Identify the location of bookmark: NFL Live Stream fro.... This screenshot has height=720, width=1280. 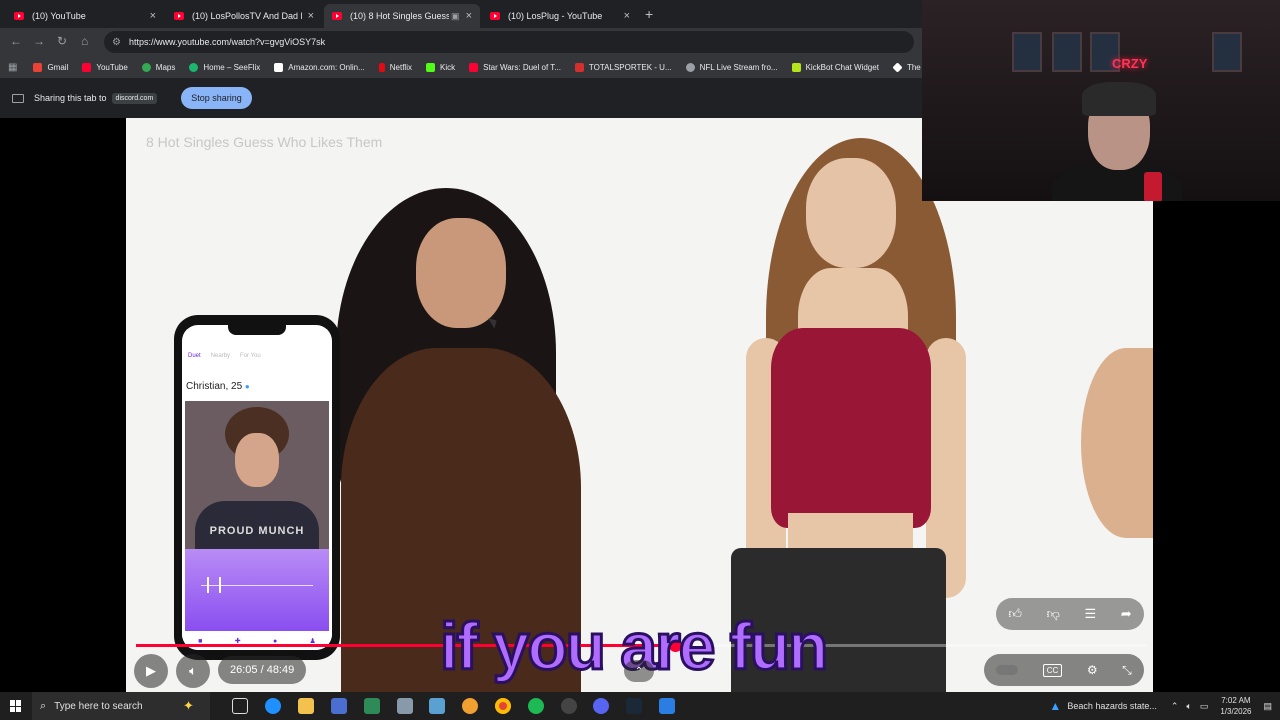
(731, 67).